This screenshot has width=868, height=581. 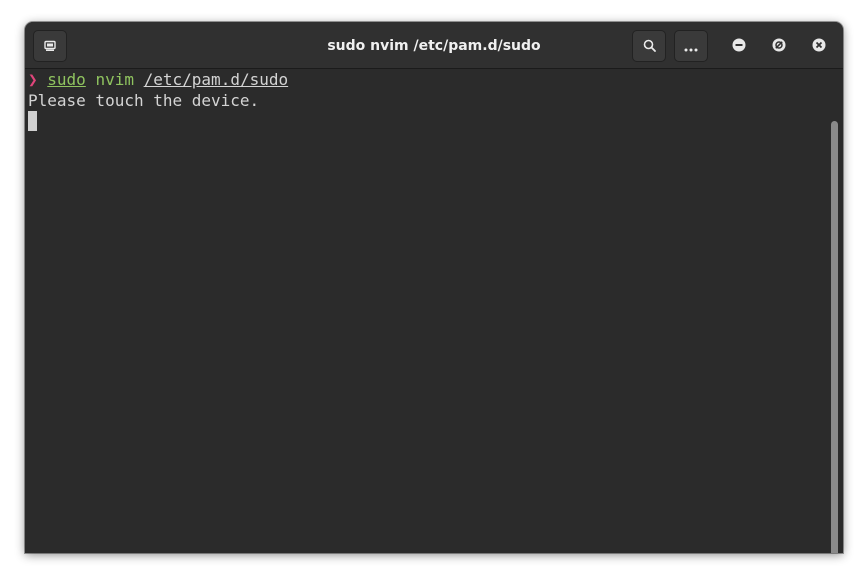 I want to click on maximize-button, so click(x=779, y=46).